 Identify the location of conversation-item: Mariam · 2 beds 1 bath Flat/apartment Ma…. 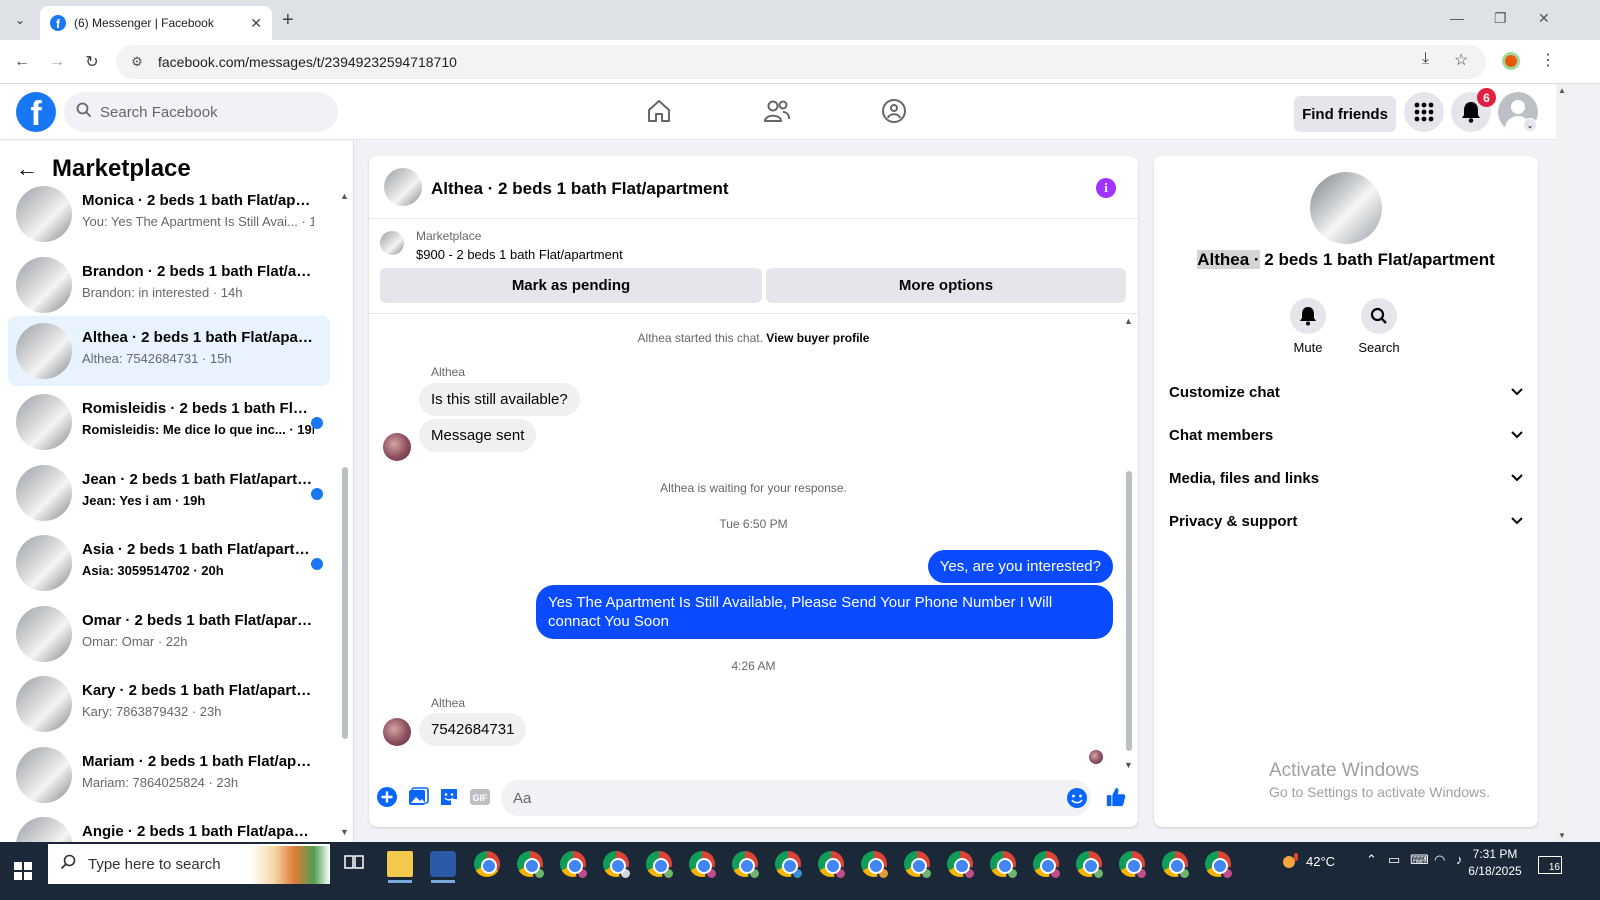
(169, 775).